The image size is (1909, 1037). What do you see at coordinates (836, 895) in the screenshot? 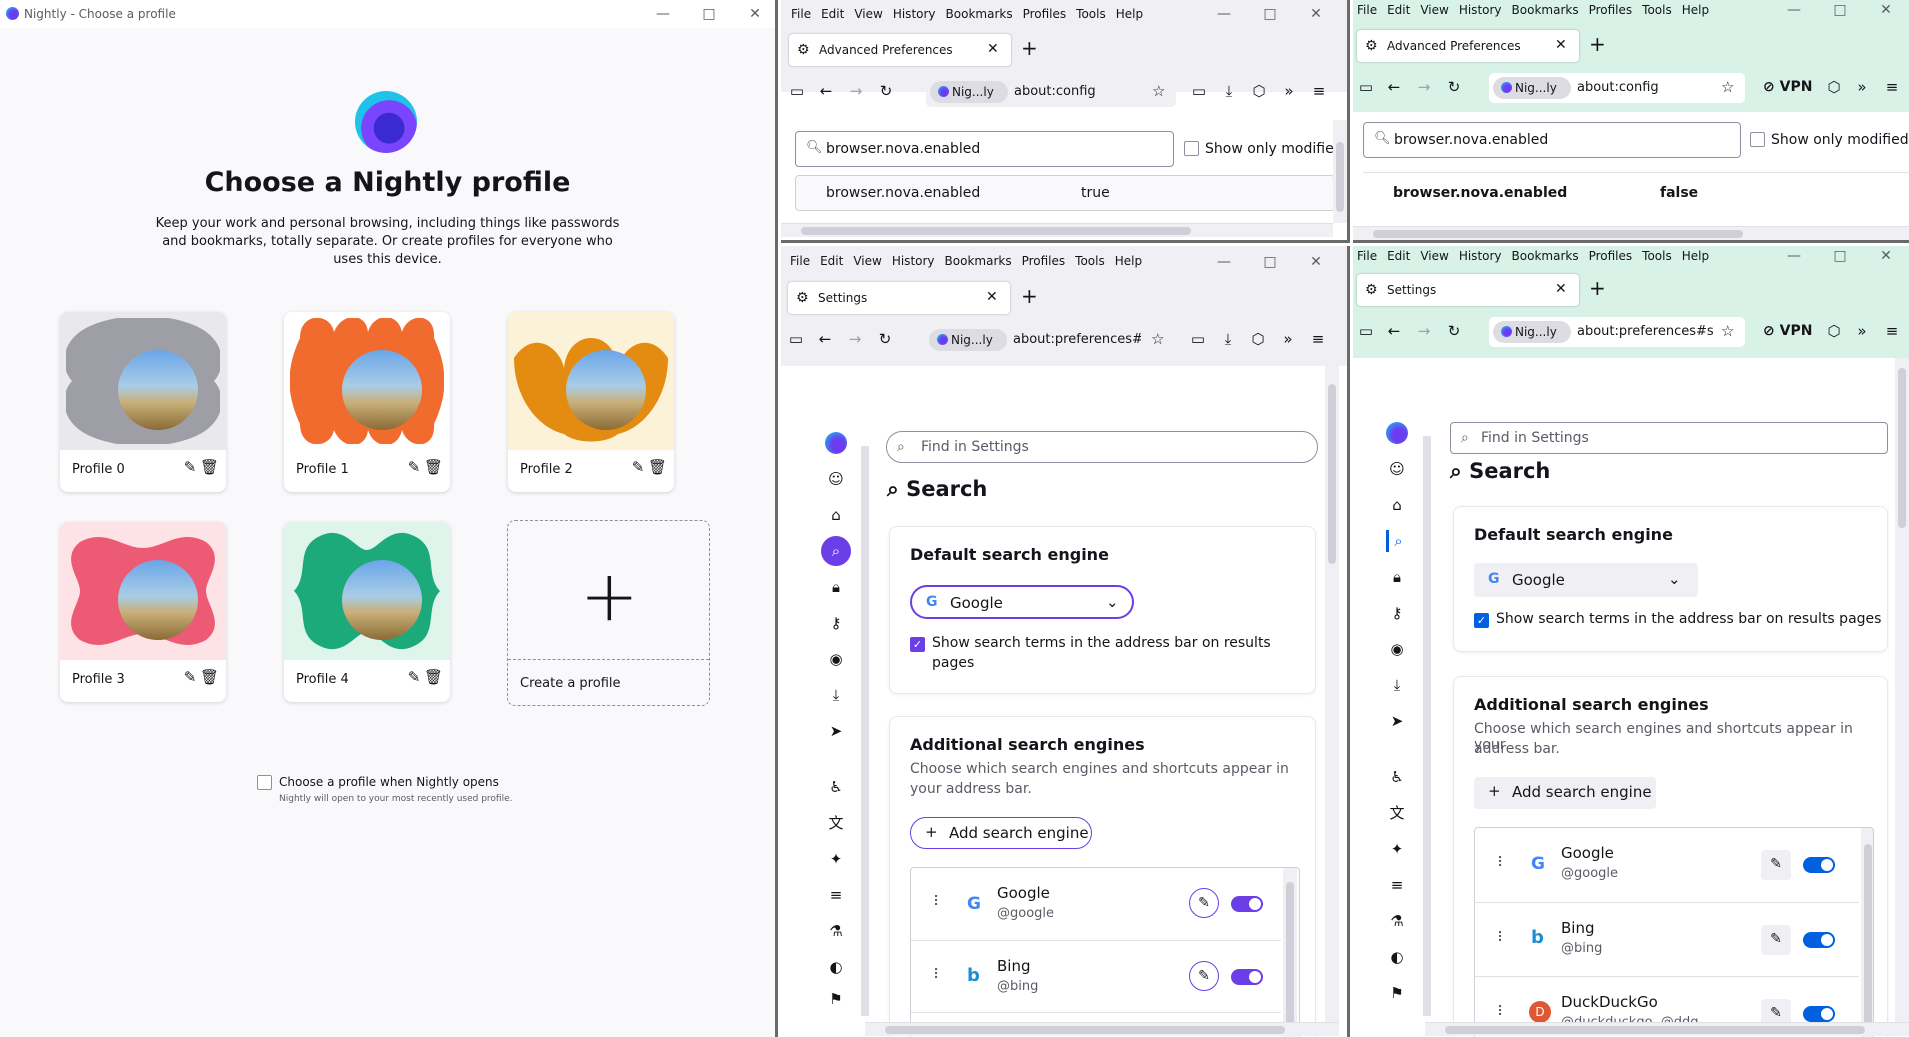
I see `sliders-icon: ≡` at bounding box center [836, 895].